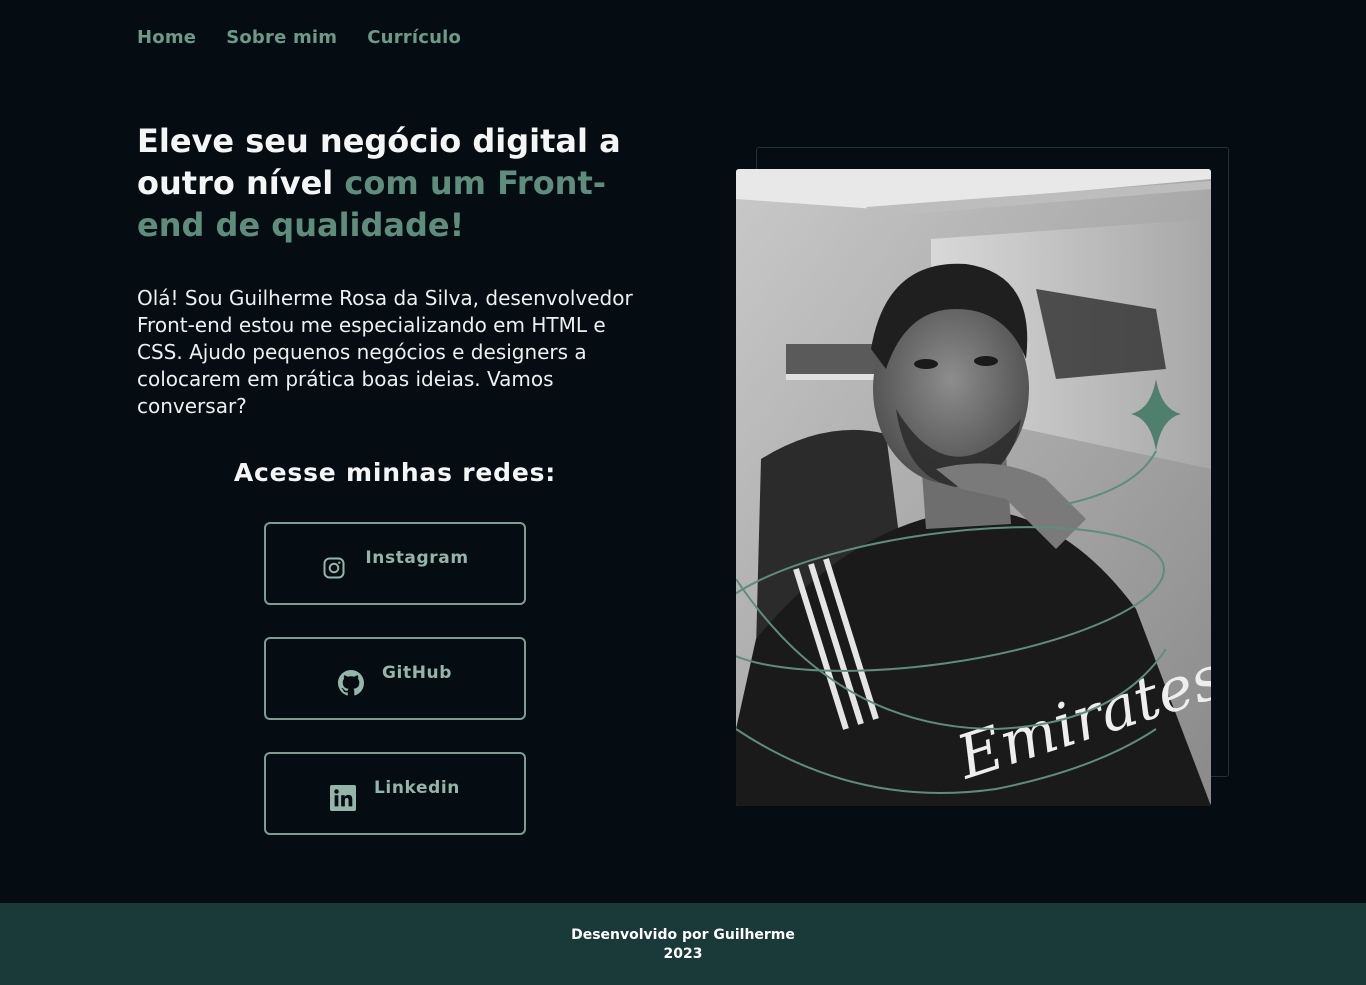 This screenshot has width=1366, height=985. What do you see at coordinates (281, 37) in the screenshot?
I see `nav-link-sobre-mim: Sobre mim` at bounding box center [281, 37].